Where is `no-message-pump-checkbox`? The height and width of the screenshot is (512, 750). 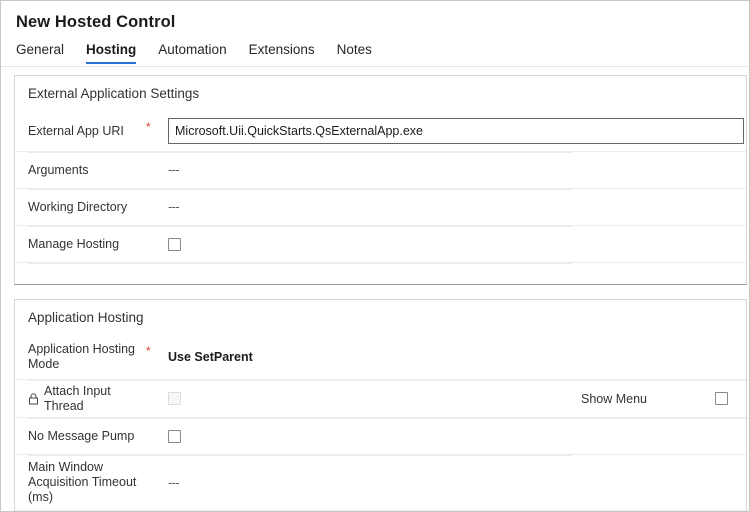 no-message-pump-checkbox is located at coordinates (174, 436).